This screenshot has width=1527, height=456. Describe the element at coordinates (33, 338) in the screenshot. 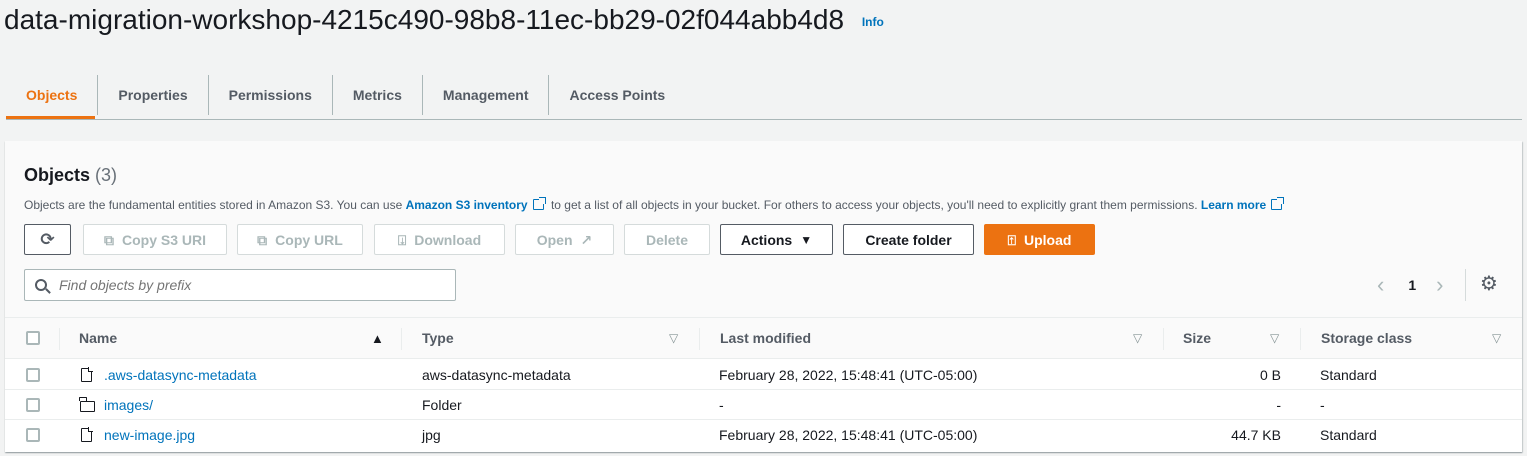

I see `select-all-checkbox` at that location.